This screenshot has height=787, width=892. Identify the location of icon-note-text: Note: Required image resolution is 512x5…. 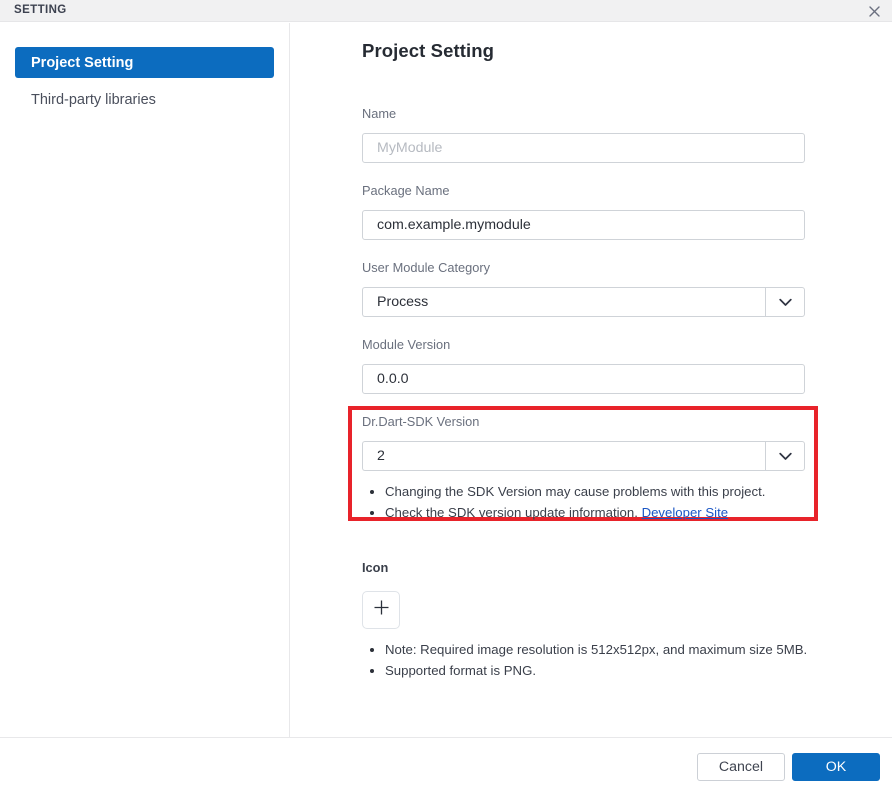
(596, 649).